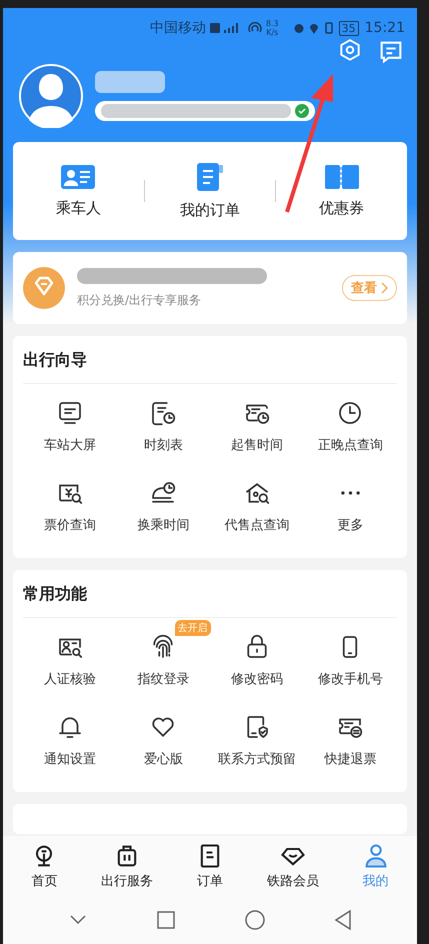 The image size is (429, 944). I want to click on feature-item: 修改密码, so click(256, 658).